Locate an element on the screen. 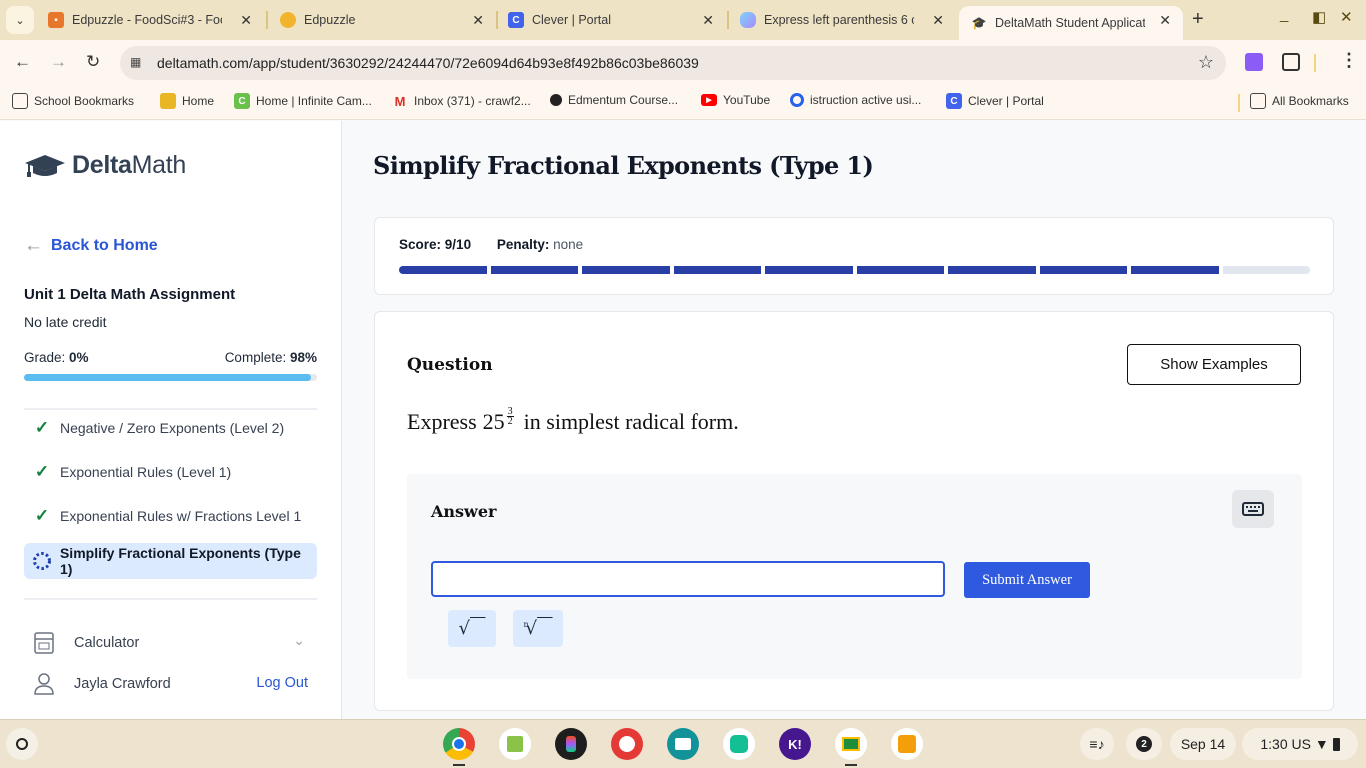  deltamath-logo: DeltaMath is located at coordinates (105, 165).